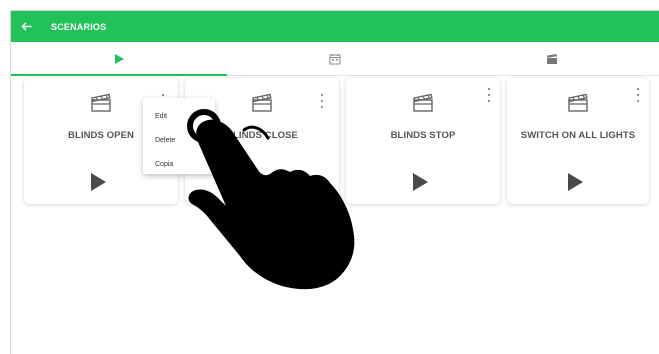 The width and height of the screenshot is (659, 354). What do you see at coordinates (179, 140) in the screenshot?
I see `menu-item-delete: Delete` at bounding box center [179, 140].